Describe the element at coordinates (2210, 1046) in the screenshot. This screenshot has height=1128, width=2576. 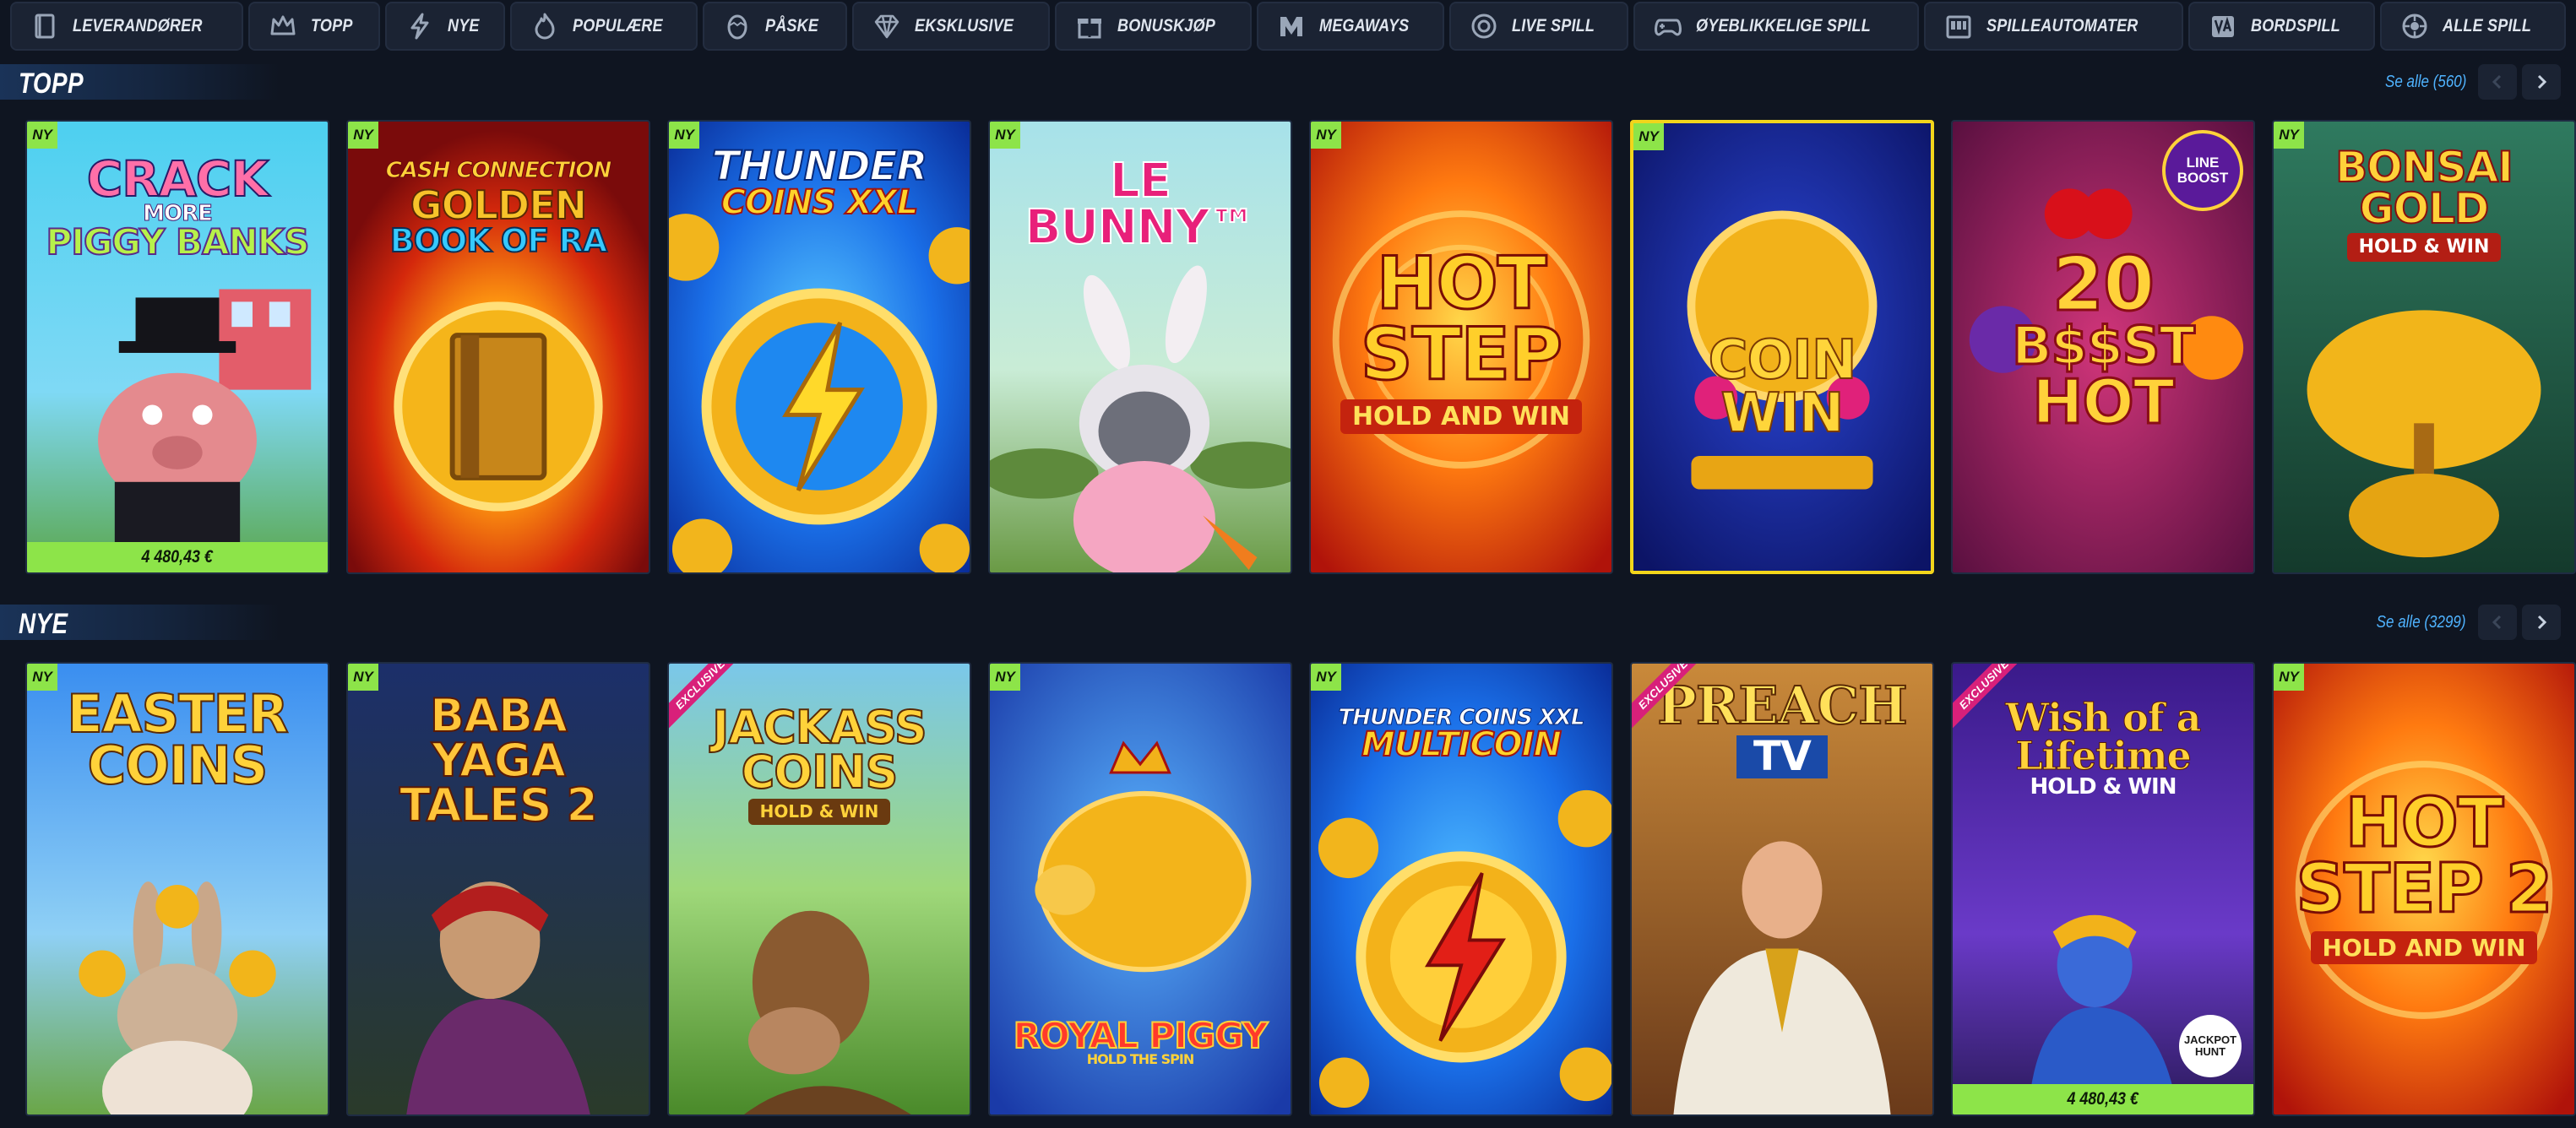
I see `jackpot-hunt-badge: JACKPOT HUNT` at that location.